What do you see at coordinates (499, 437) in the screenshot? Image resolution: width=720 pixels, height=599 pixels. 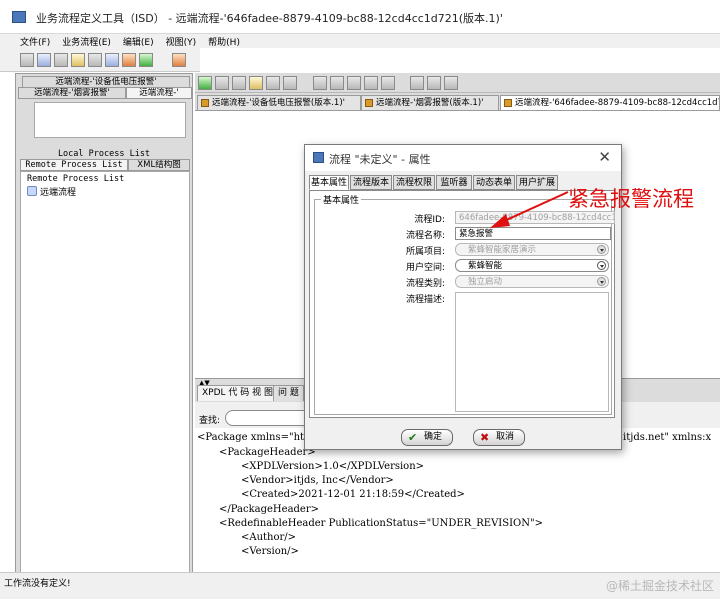 I see `cancel-button: ✖ 取消` at bounding box center [499, 437].